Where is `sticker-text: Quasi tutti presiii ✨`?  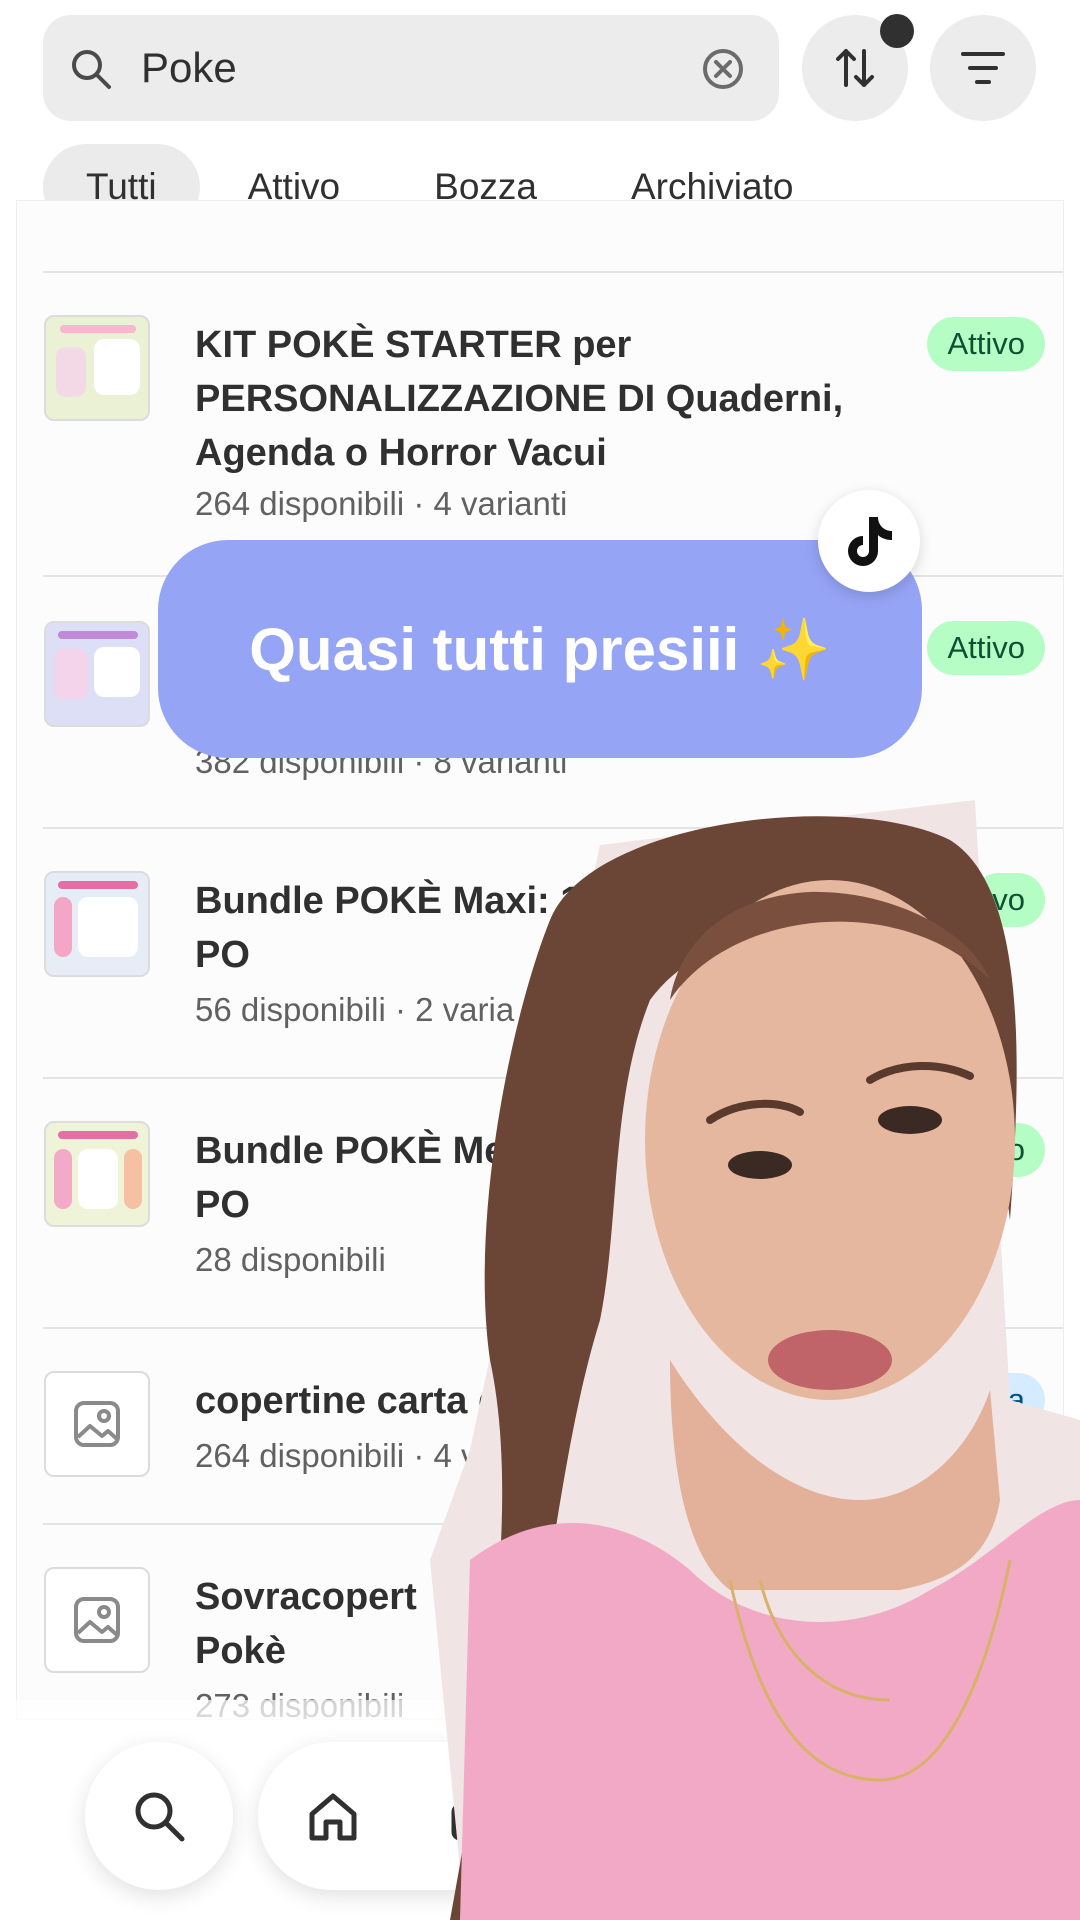 sticker-text: Quasi tutti presiii ✨ is located at coordinates (540, 649).